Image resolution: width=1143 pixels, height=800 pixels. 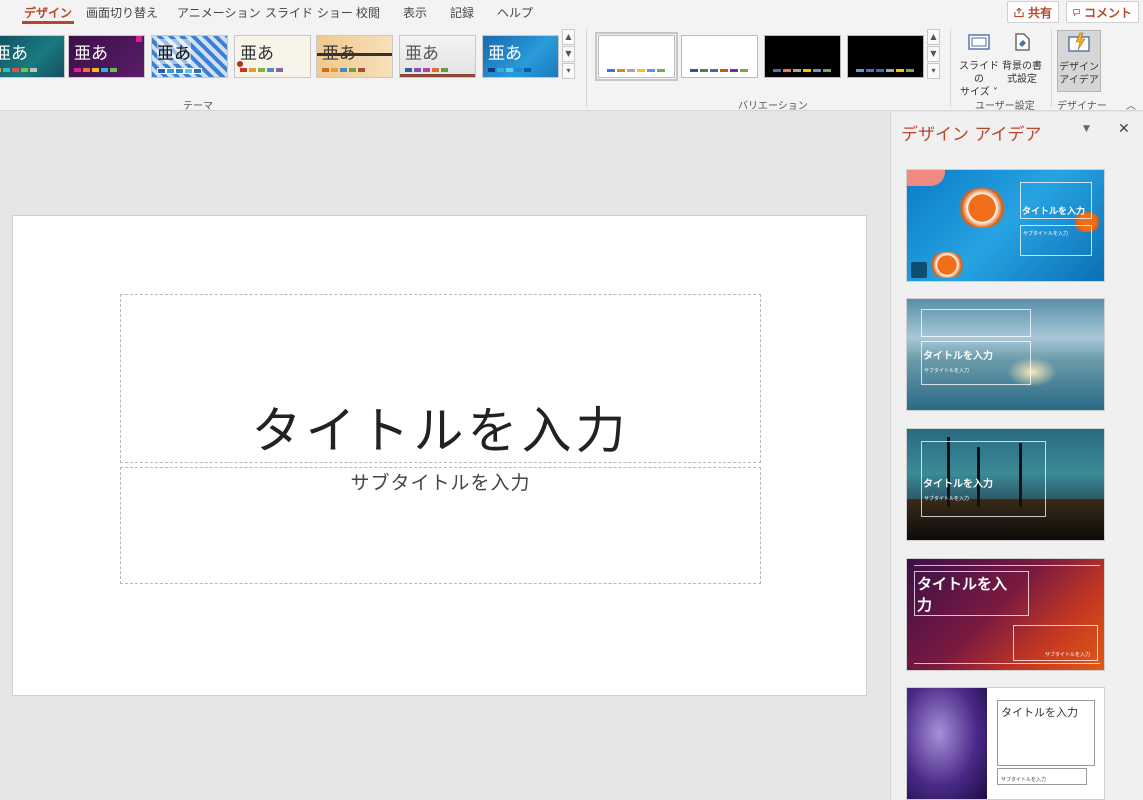 What do you see at coordinates (1007, 663) in the screenshot?
I see `idea-rule` at bounding box center [1007, 663].